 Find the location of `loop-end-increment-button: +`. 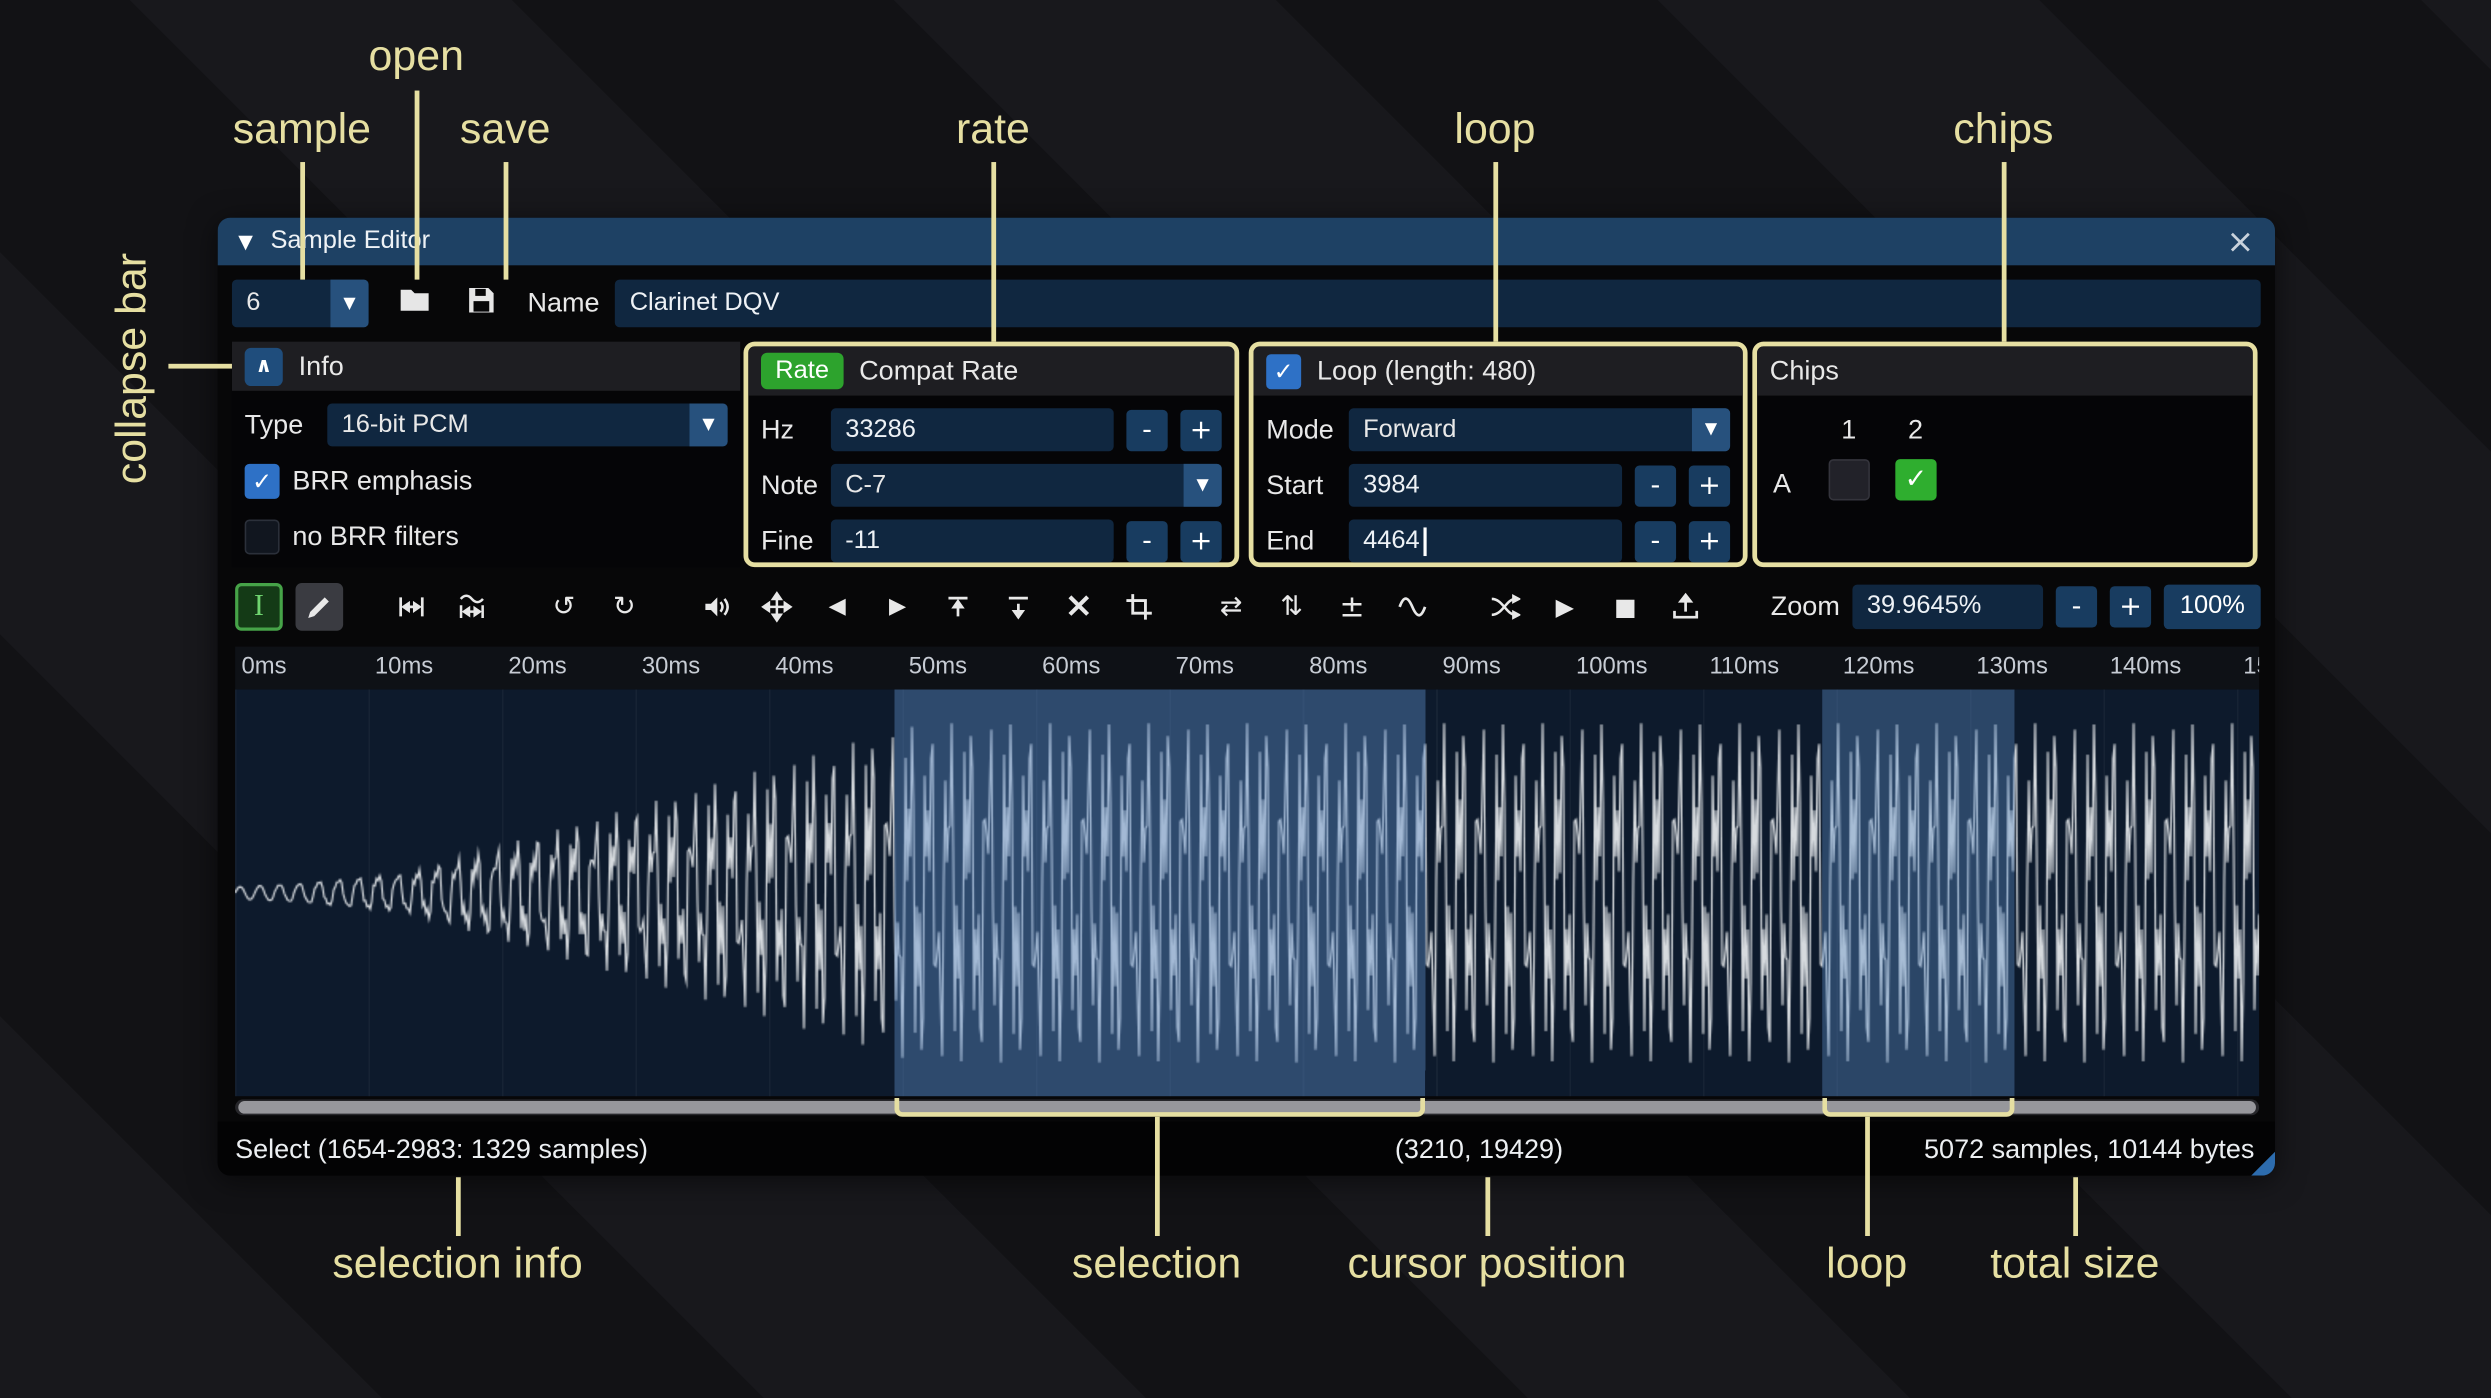

loop-end-increment-button: + is located at coordinates (1709, 541).